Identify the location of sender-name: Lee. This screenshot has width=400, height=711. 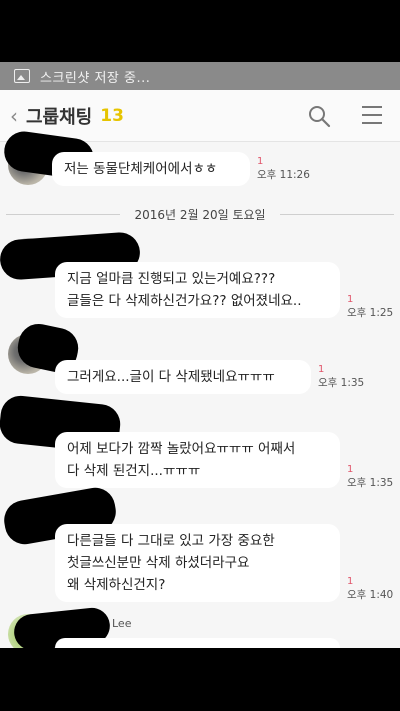
(122, 623).